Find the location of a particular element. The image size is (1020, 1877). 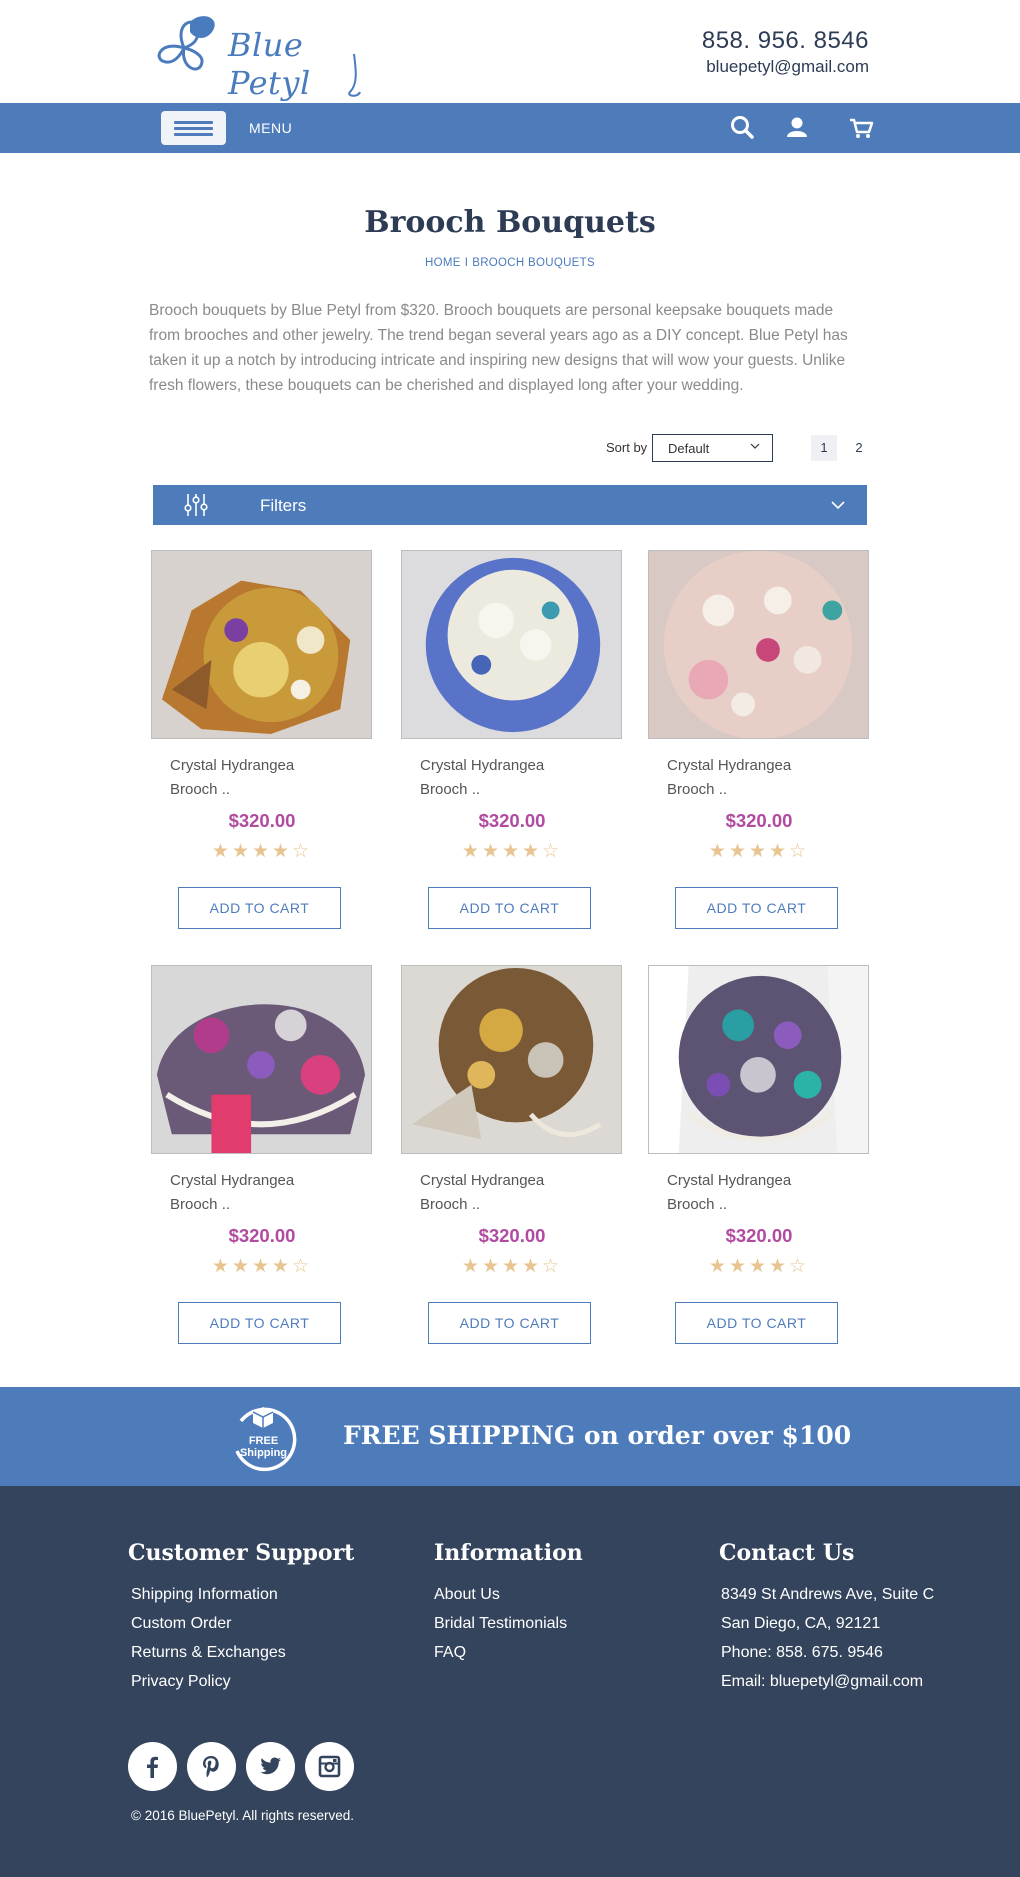

breadcrumb: HOME I BROOCH BOUQUETS is located at coordinates (510, 263).